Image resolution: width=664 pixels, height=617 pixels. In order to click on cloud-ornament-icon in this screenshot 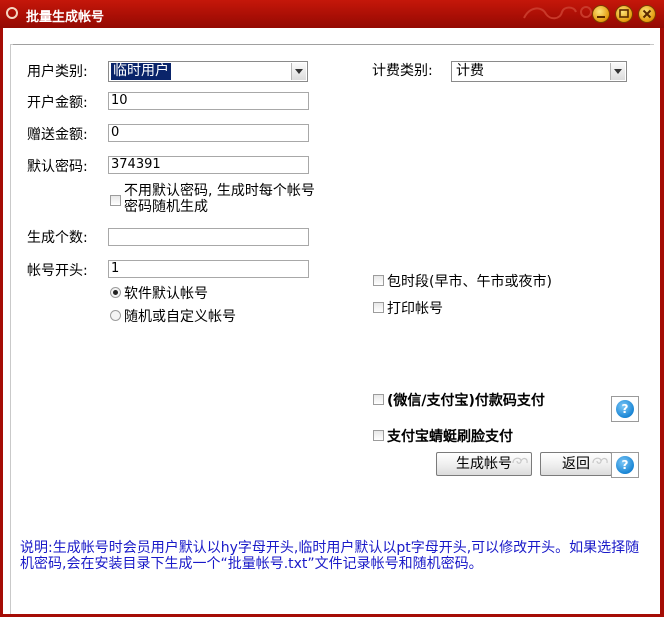, I will do `click(557, 13)`.